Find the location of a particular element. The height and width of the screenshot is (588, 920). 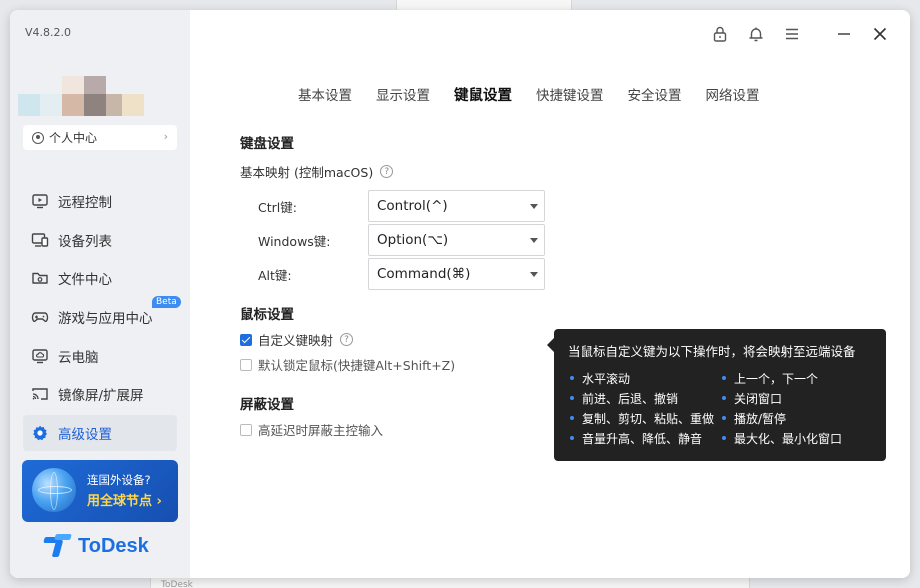

tooltip-item: 前进、后退、撤销 is located at coordinates (644, 398).